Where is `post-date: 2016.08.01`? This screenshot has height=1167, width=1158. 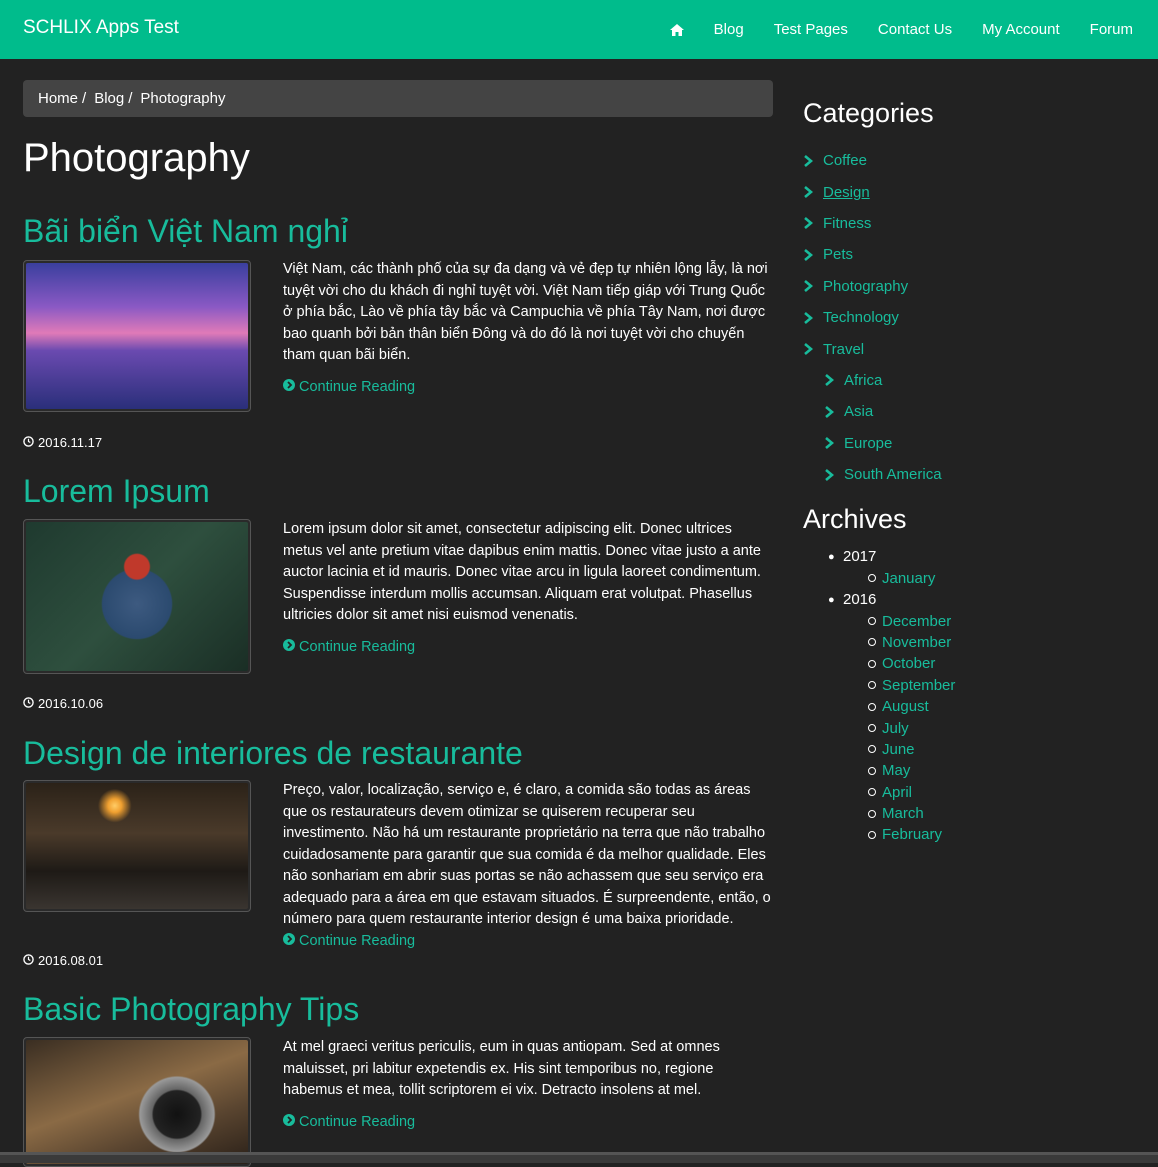 post-date: 2016.08.01 is located at coordinates (63, 960).